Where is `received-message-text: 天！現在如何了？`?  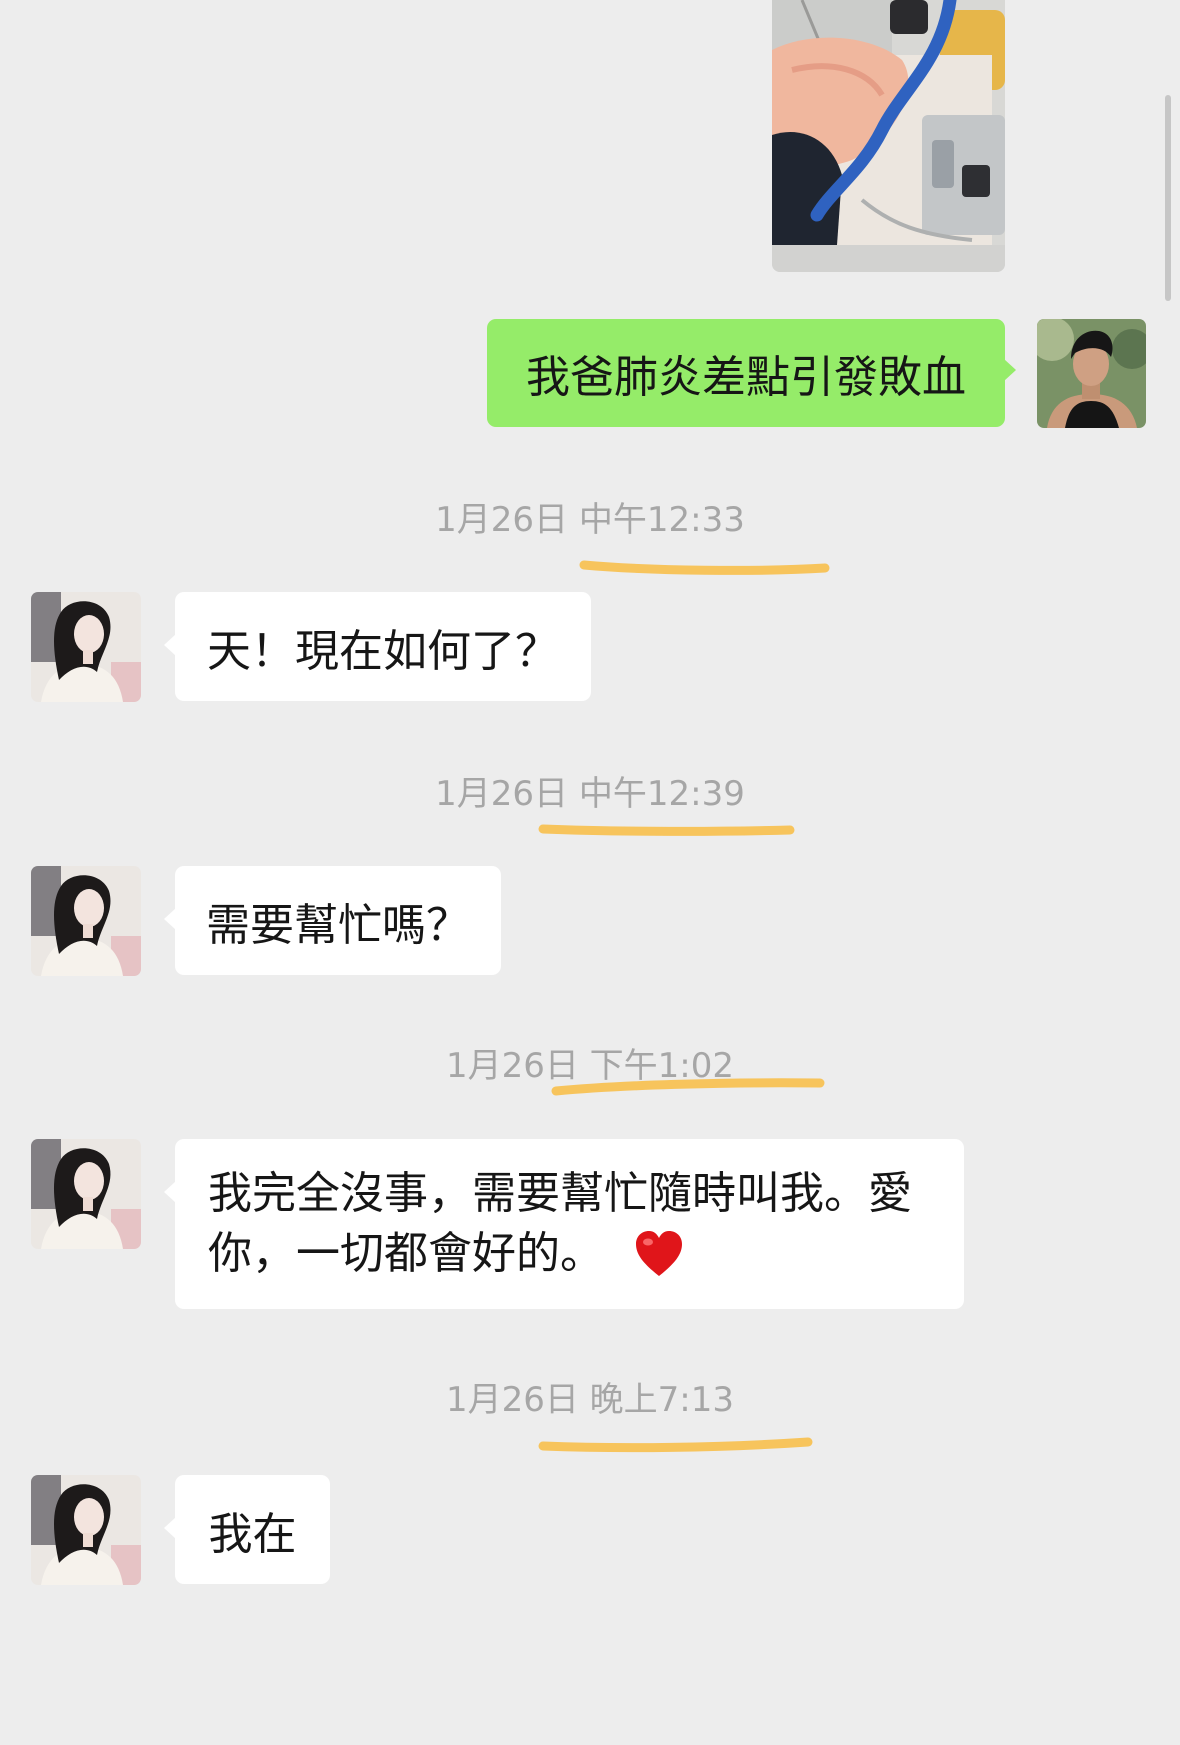
received-message-text: 天！現在如何了？ is located at coordinates (383, 651).